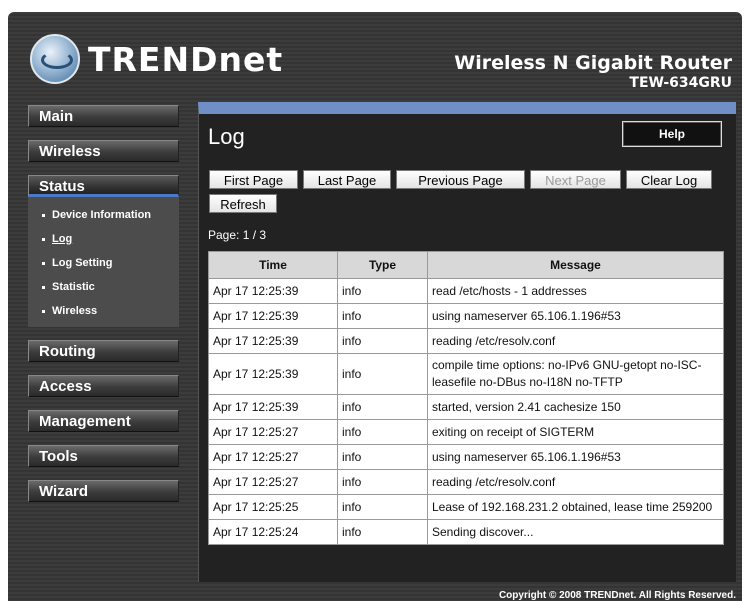 The width and height of the screenshot is (745, 601). I want to click on trendnet-logo: TRENDnet, so click(156, 59).